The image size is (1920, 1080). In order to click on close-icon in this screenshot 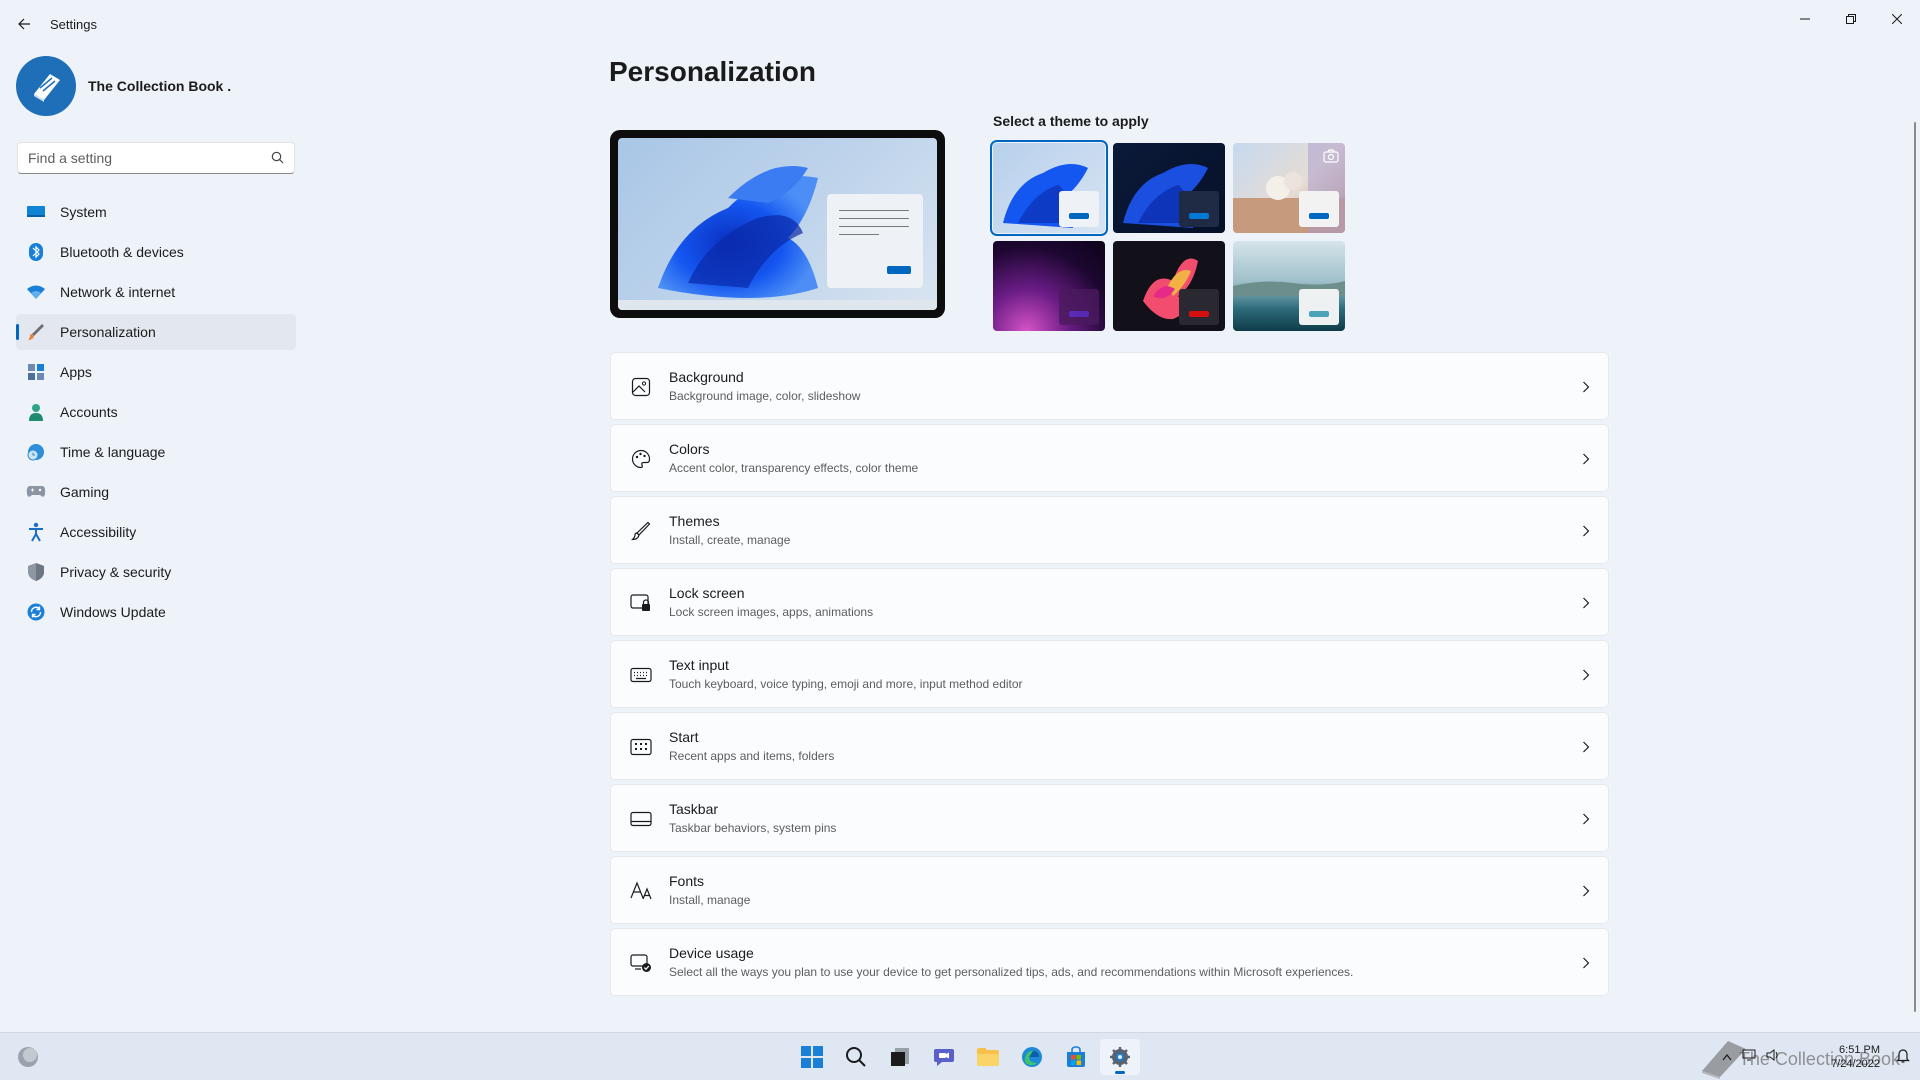, I will do `click(1897, 19)`.